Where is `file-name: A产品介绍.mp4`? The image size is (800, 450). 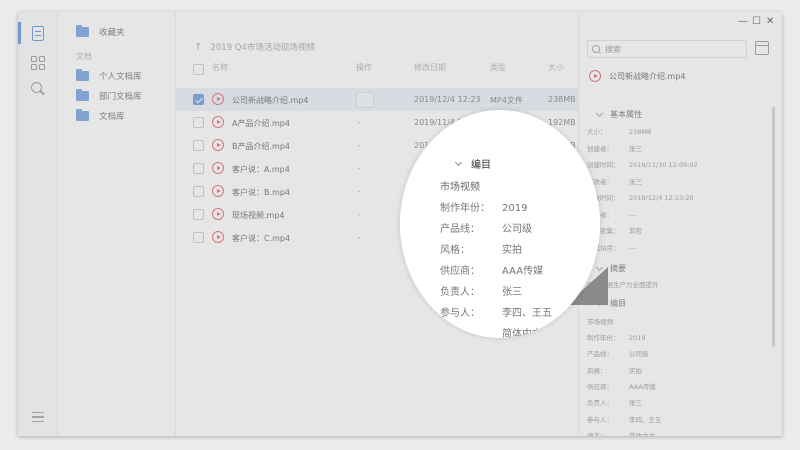
file-name: A产品介绍.mp4 is located at coordinates (261, 123).